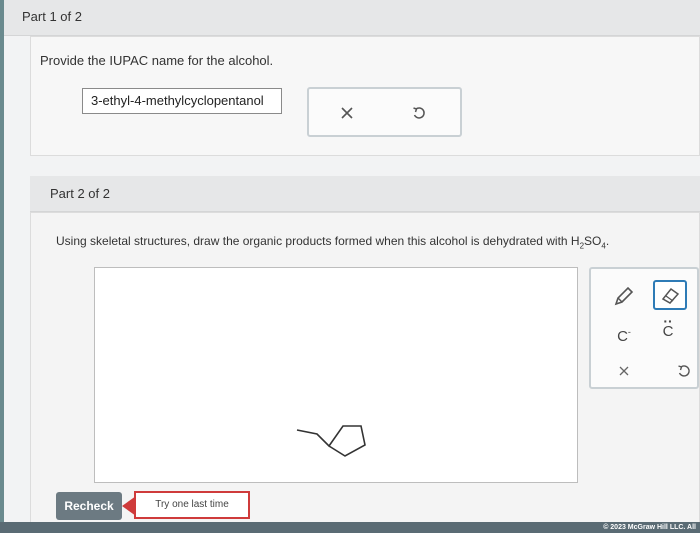 The width and height of the screenshot is (700, 533). I want to click on carbanion-tool: C-, so click(624, 332).